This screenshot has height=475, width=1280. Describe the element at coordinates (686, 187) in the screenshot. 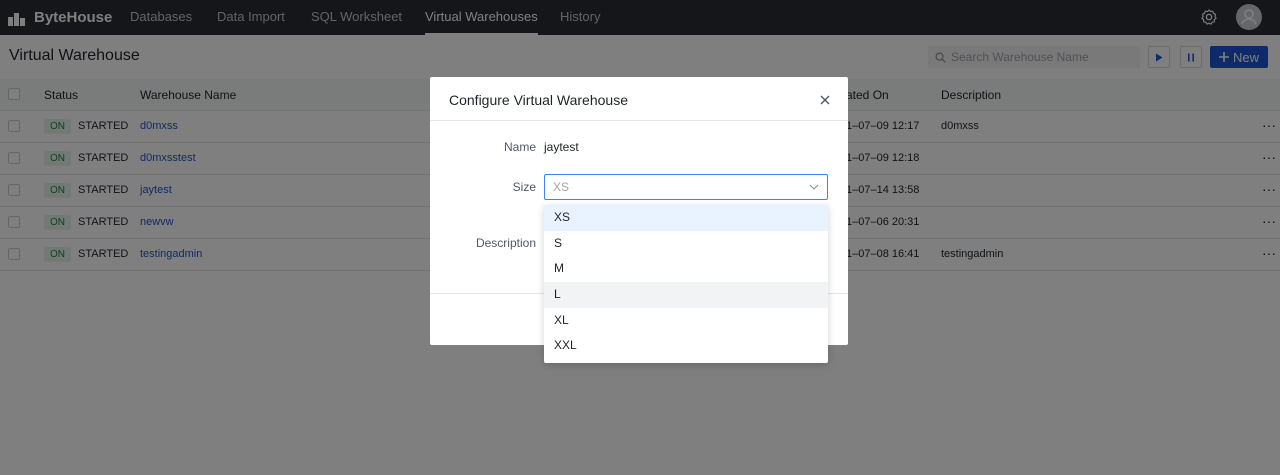

I see `size-select: XS` at that location.